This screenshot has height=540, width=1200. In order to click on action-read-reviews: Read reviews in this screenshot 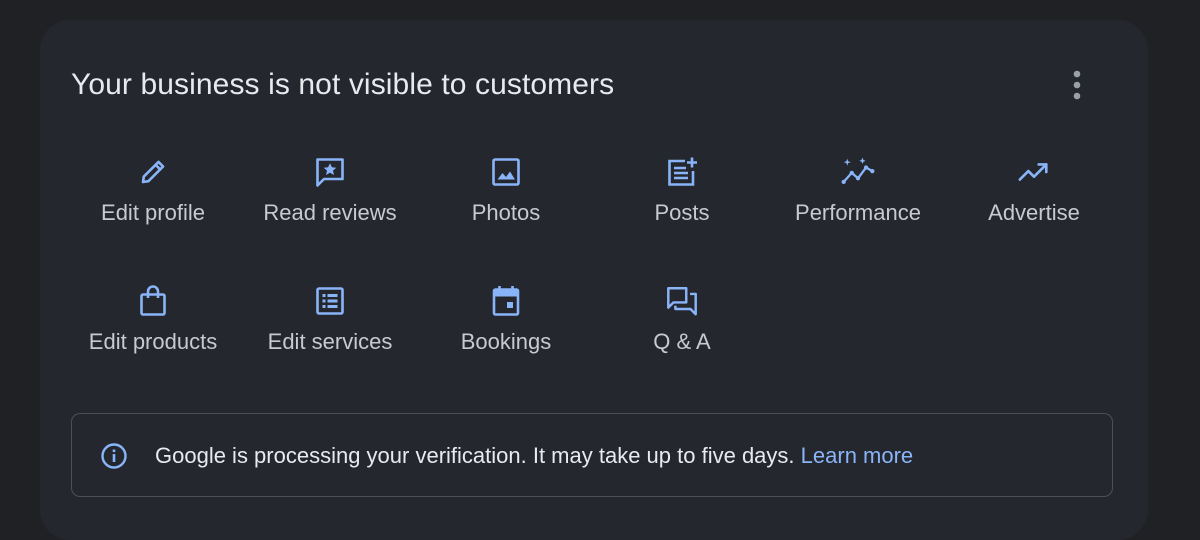, I will do `click(330, 200)`.